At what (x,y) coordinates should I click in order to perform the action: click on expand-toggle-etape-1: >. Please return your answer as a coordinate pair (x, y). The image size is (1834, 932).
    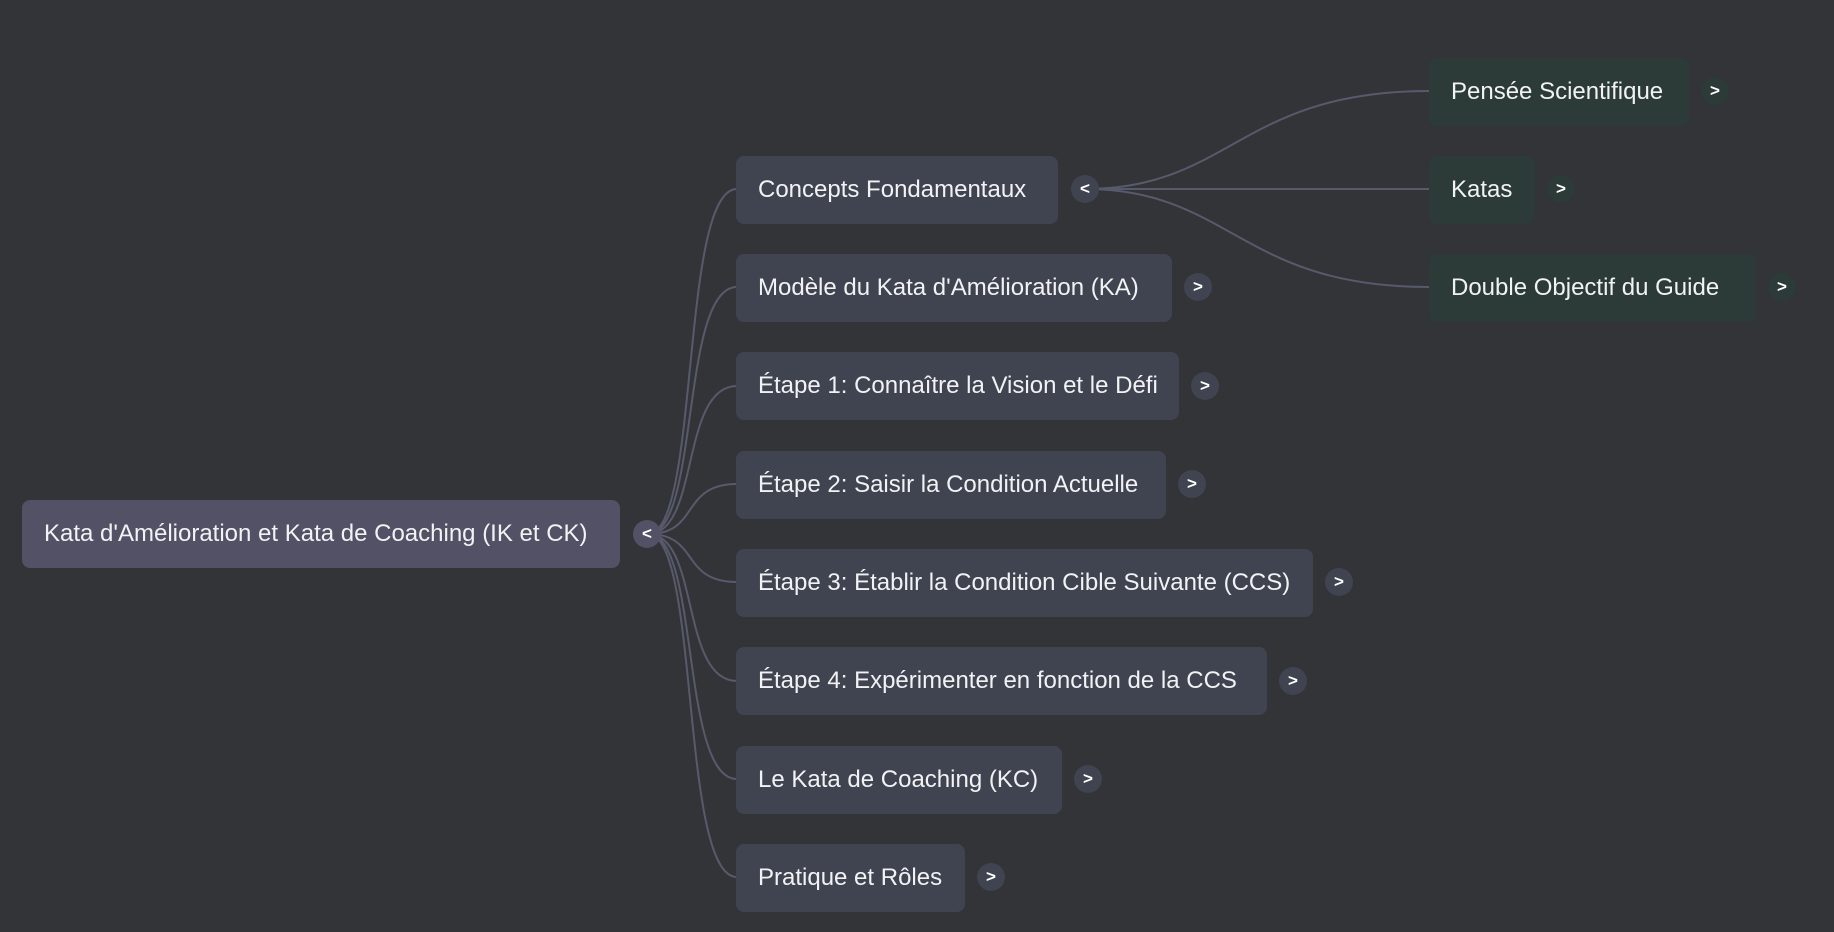
    Looking at the image, I should click on (1205, 386).